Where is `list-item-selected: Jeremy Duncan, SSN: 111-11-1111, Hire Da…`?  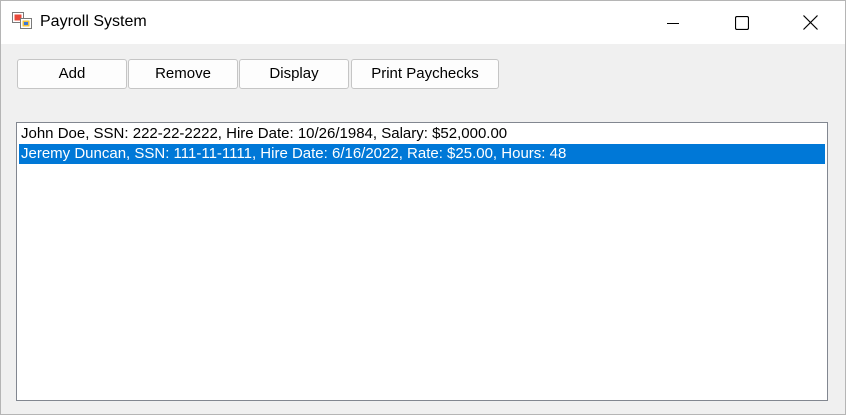 list-item-selected: Jeremy Duncan, SSN: 111-11-1111, Hire Da… is located at coordinates (422, 154).